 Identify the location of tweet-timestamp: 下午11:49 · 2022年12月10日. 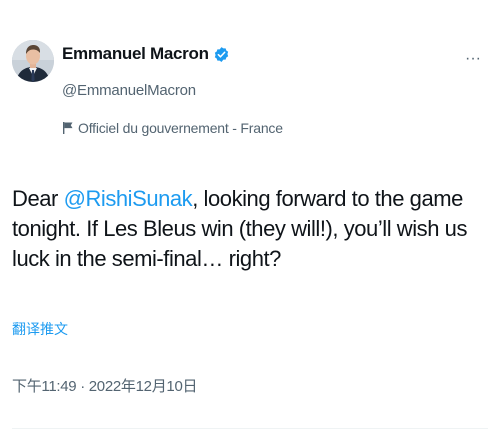
(105, 385).